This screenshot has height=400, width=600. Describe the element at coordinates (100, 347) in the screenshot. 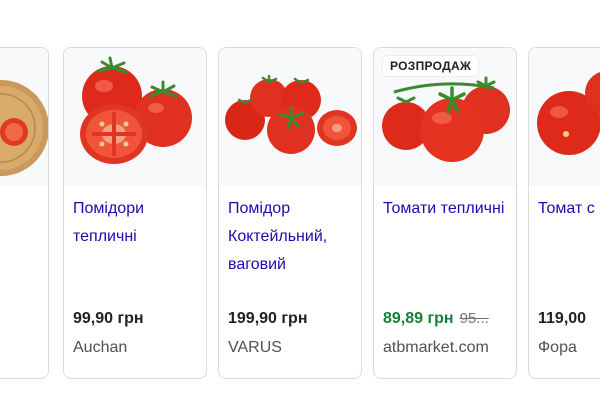

I see `store-name: Auchan` at that location.